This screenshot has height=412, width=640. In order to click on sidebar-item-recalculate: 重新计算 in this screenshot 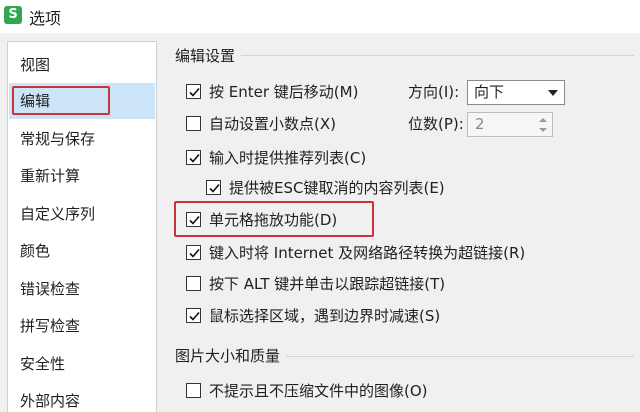, I will do `click(82, 176)`.